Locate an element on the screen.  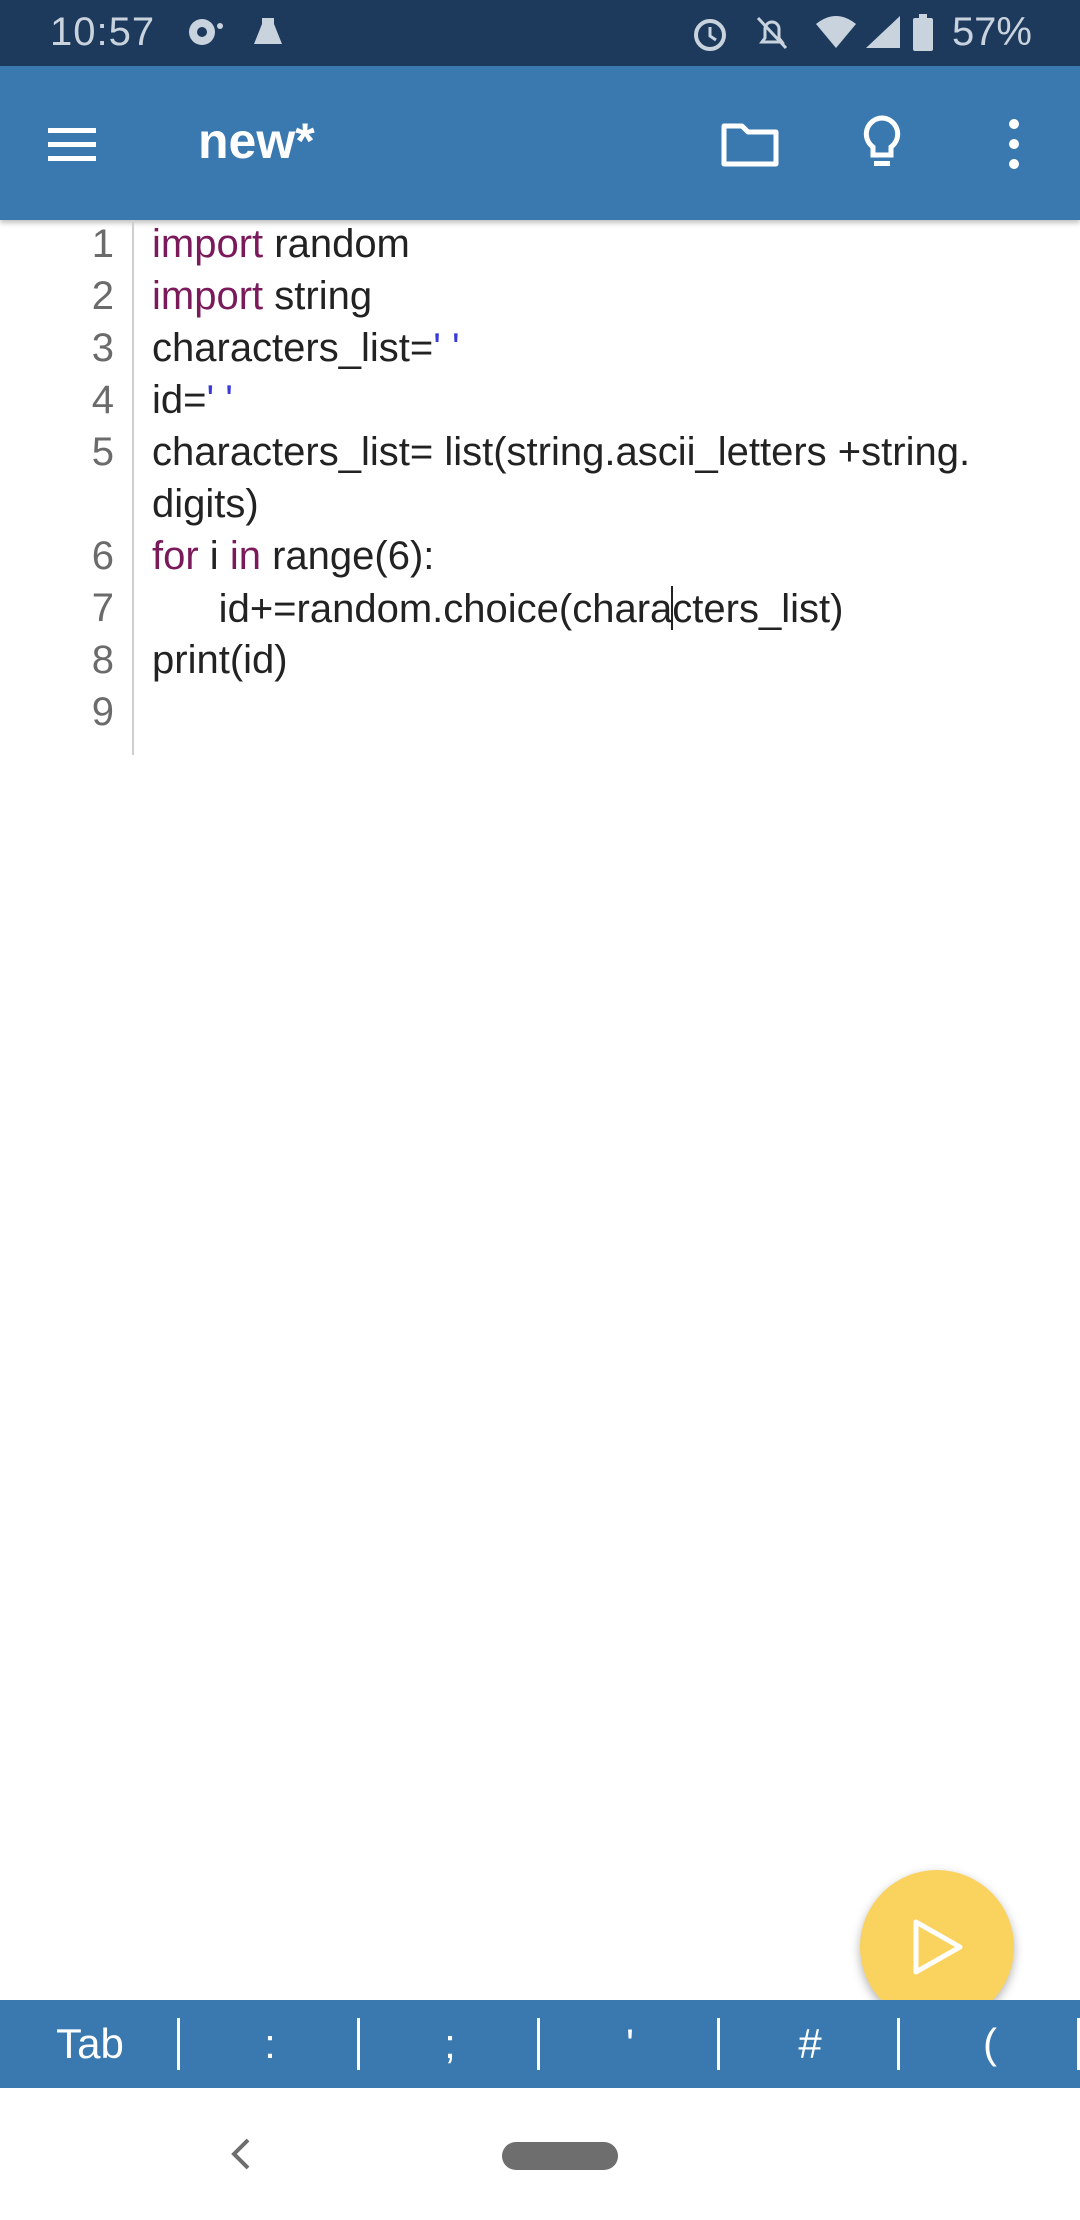
line-number: 4 is located at coordinates (102, 400).